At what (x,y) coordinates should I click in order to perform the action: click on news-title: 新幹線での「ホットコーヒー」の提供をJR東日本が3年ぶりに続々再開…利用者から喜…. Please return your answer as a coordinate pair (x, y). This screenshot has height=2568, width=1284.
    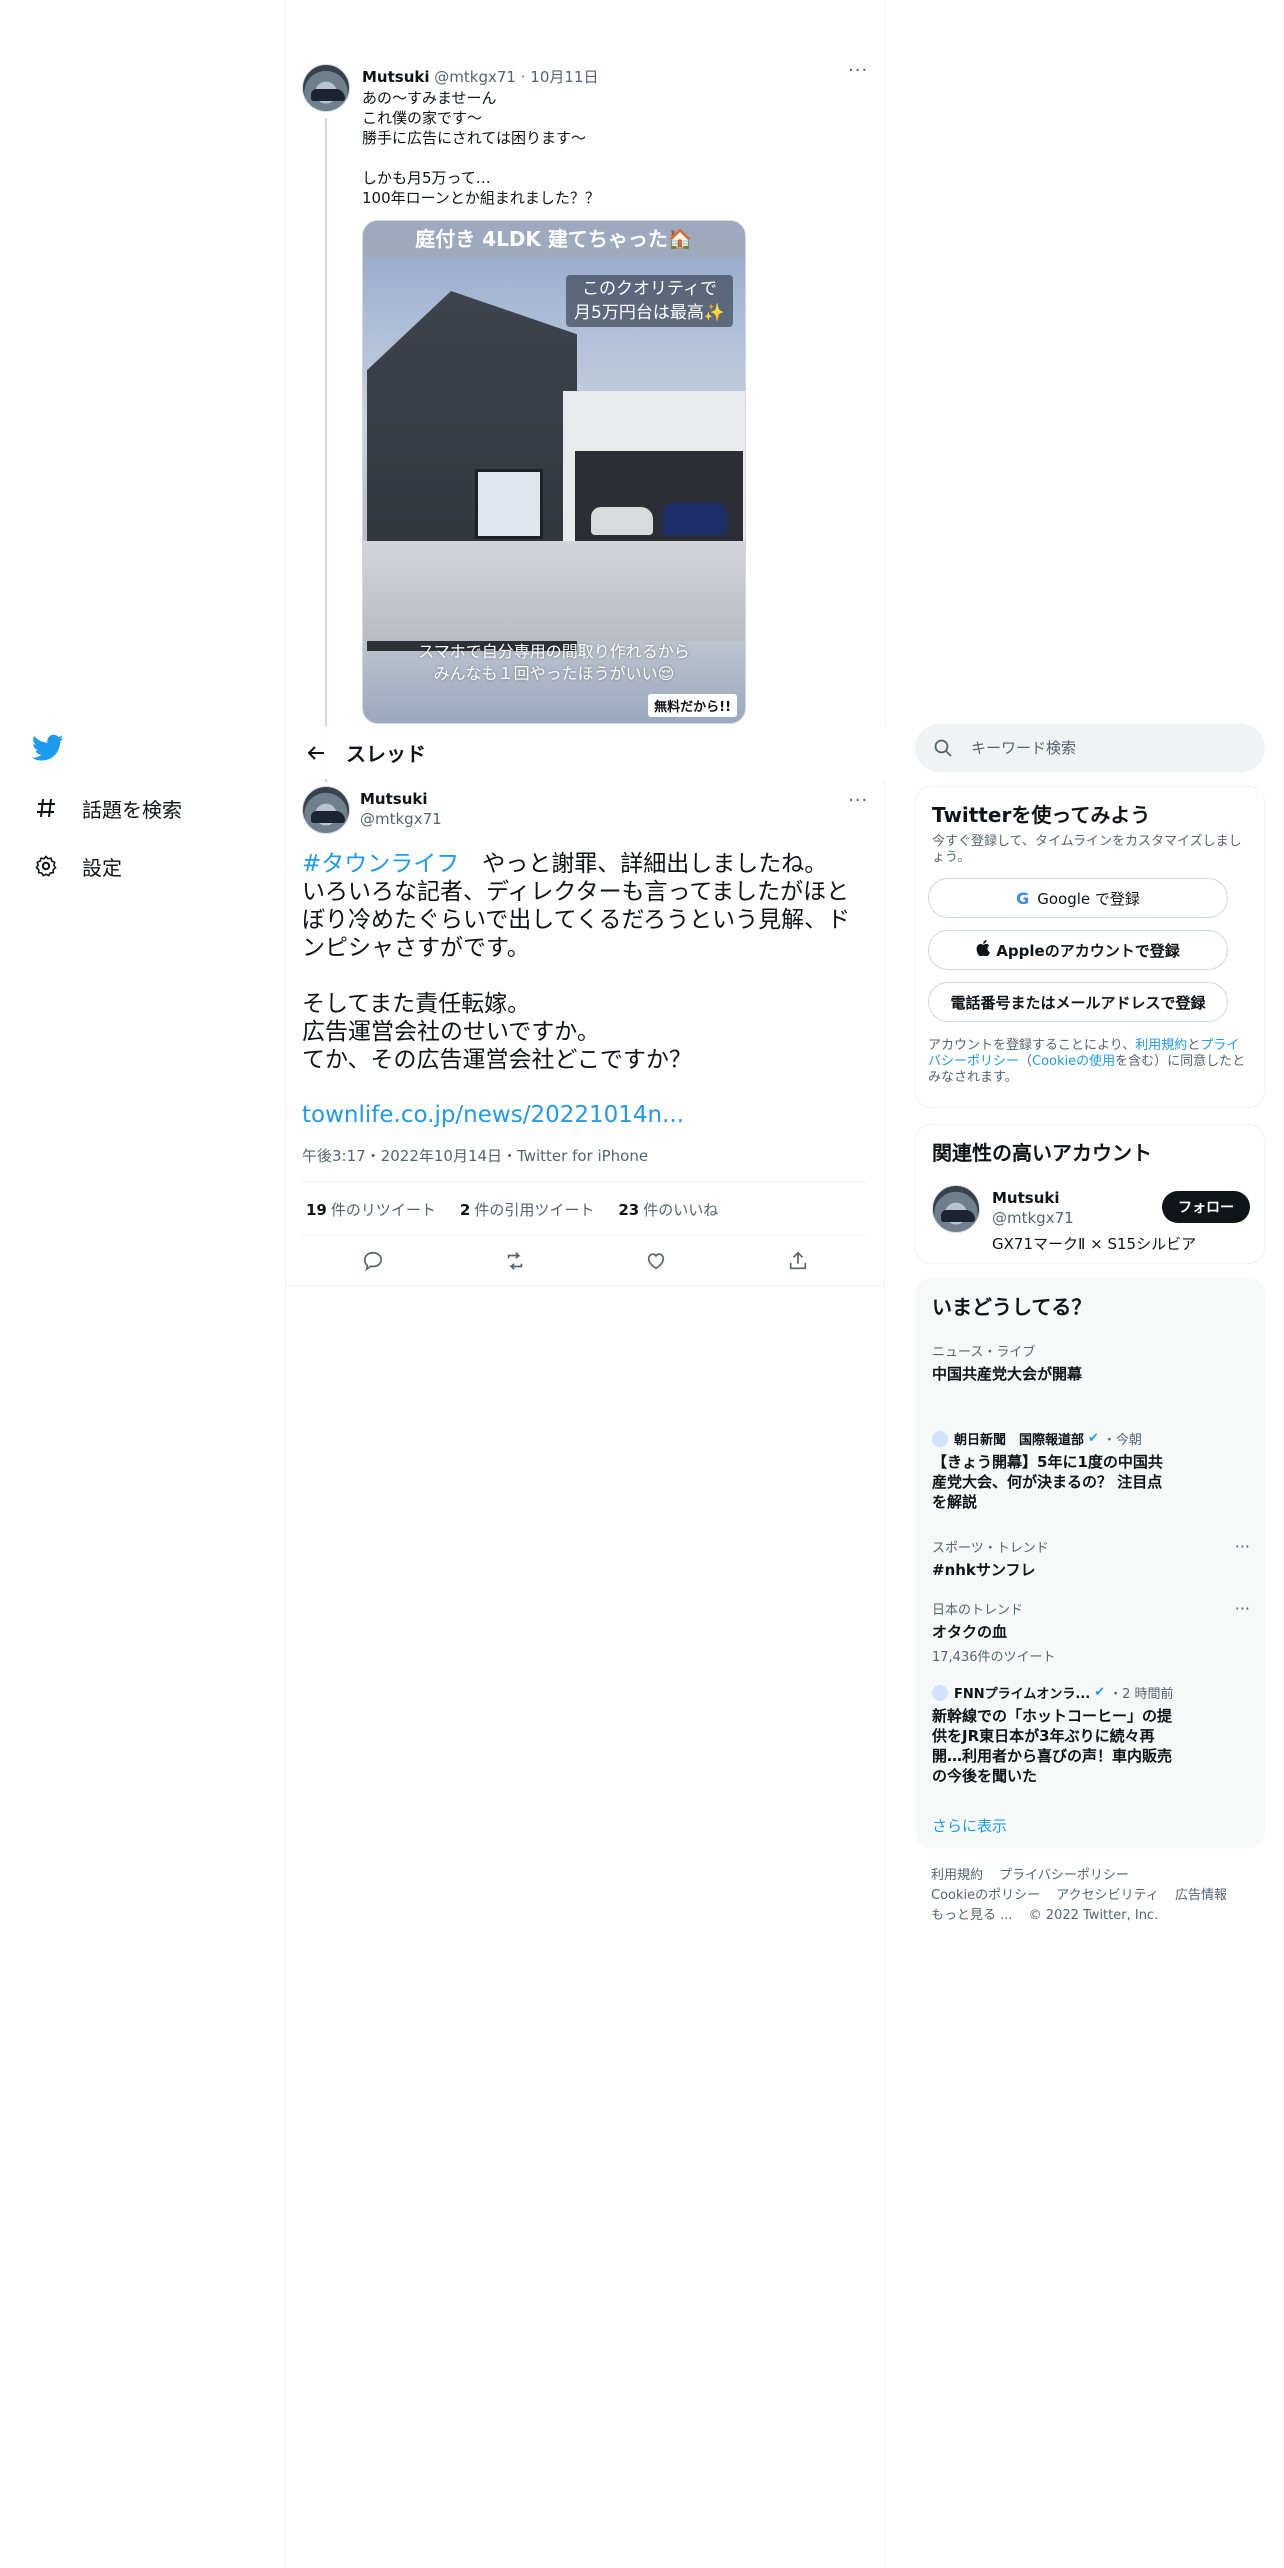
    Looking at the image, I should click on (1052, 1746).